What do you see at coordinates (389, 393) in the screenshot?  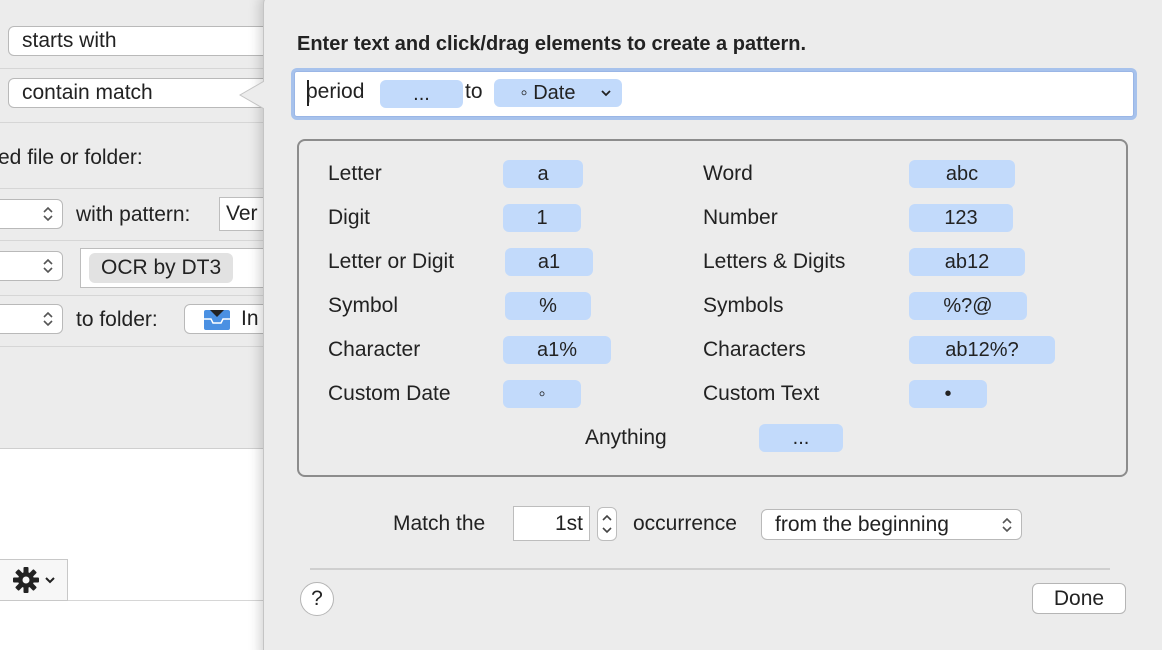 I see `element-label: Custom Date` at bounding box center [389, 393].